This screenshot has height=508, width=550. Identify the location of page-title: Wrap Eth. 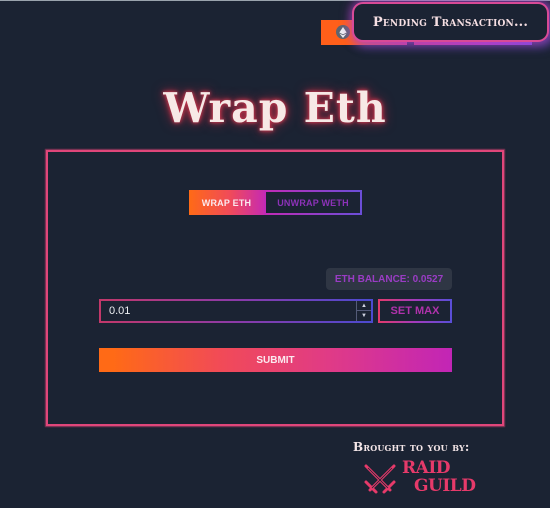
(275, 108).